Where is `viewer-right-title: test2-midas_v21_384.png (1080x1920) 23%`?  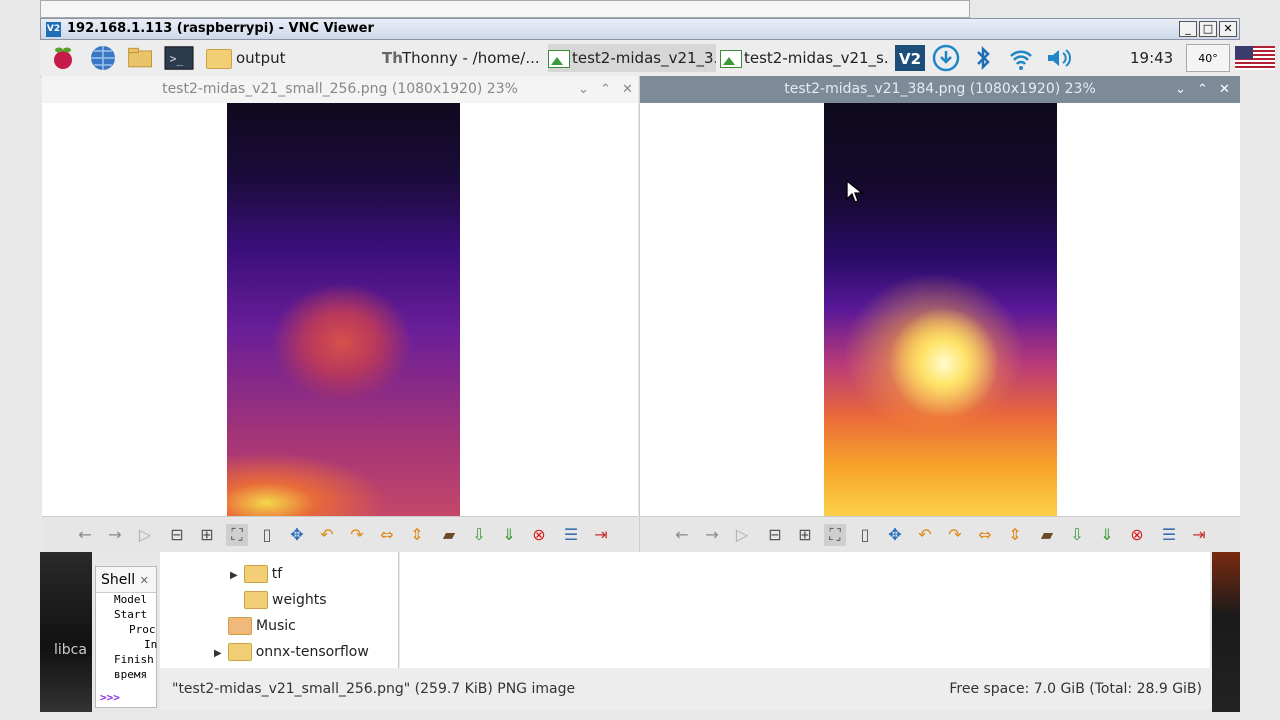
viewer-right-title: test2-midas_v21_384.png (1080x1920) 23% is located at coordinates (940, 89).